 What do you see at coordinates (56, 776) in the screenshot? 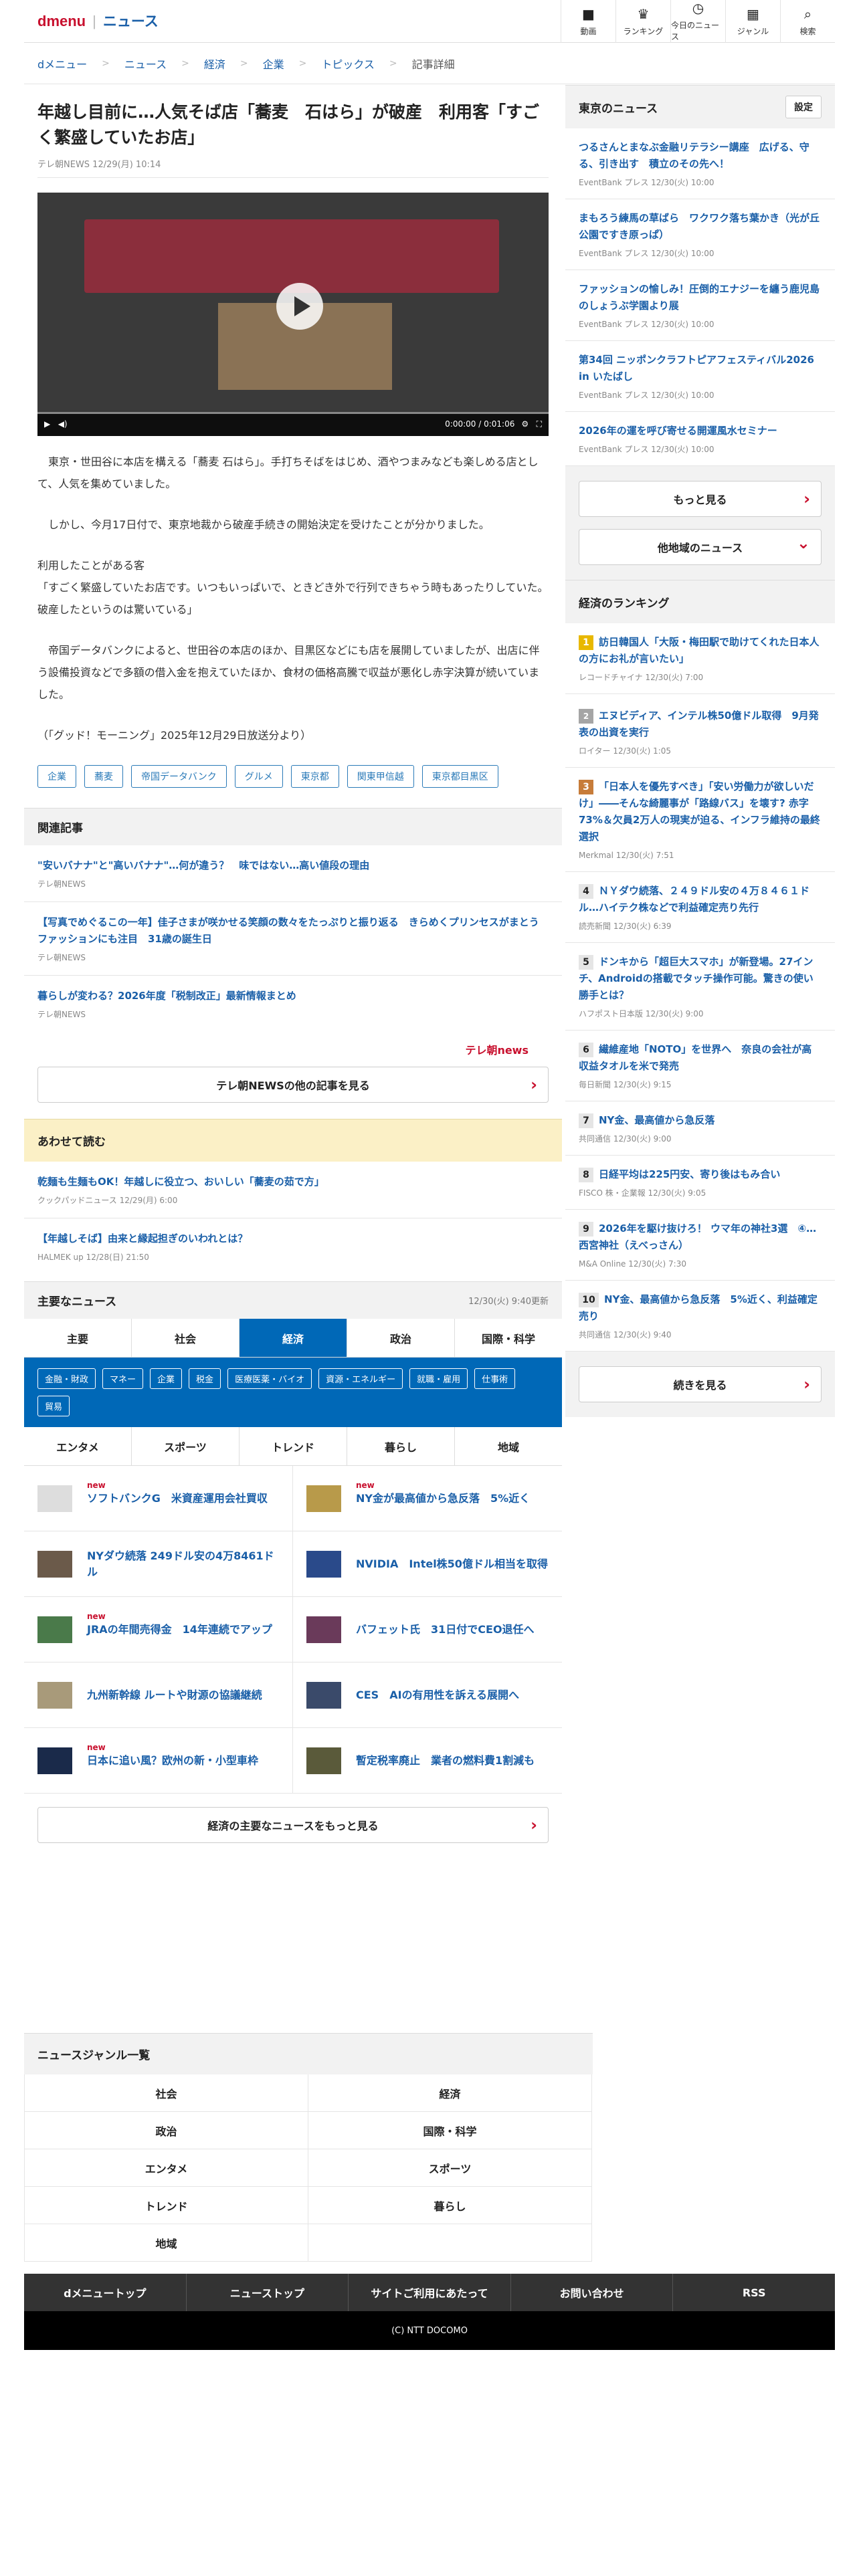
I see `tag-link: 企業` at bounding box center [56, 776].